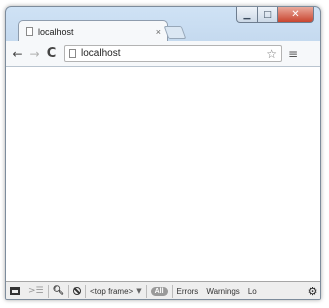 Image resolution: width=329 pixels, height=308 pixels. I want to click on frame-selector: <top frame> ▼, so click(116, 291).